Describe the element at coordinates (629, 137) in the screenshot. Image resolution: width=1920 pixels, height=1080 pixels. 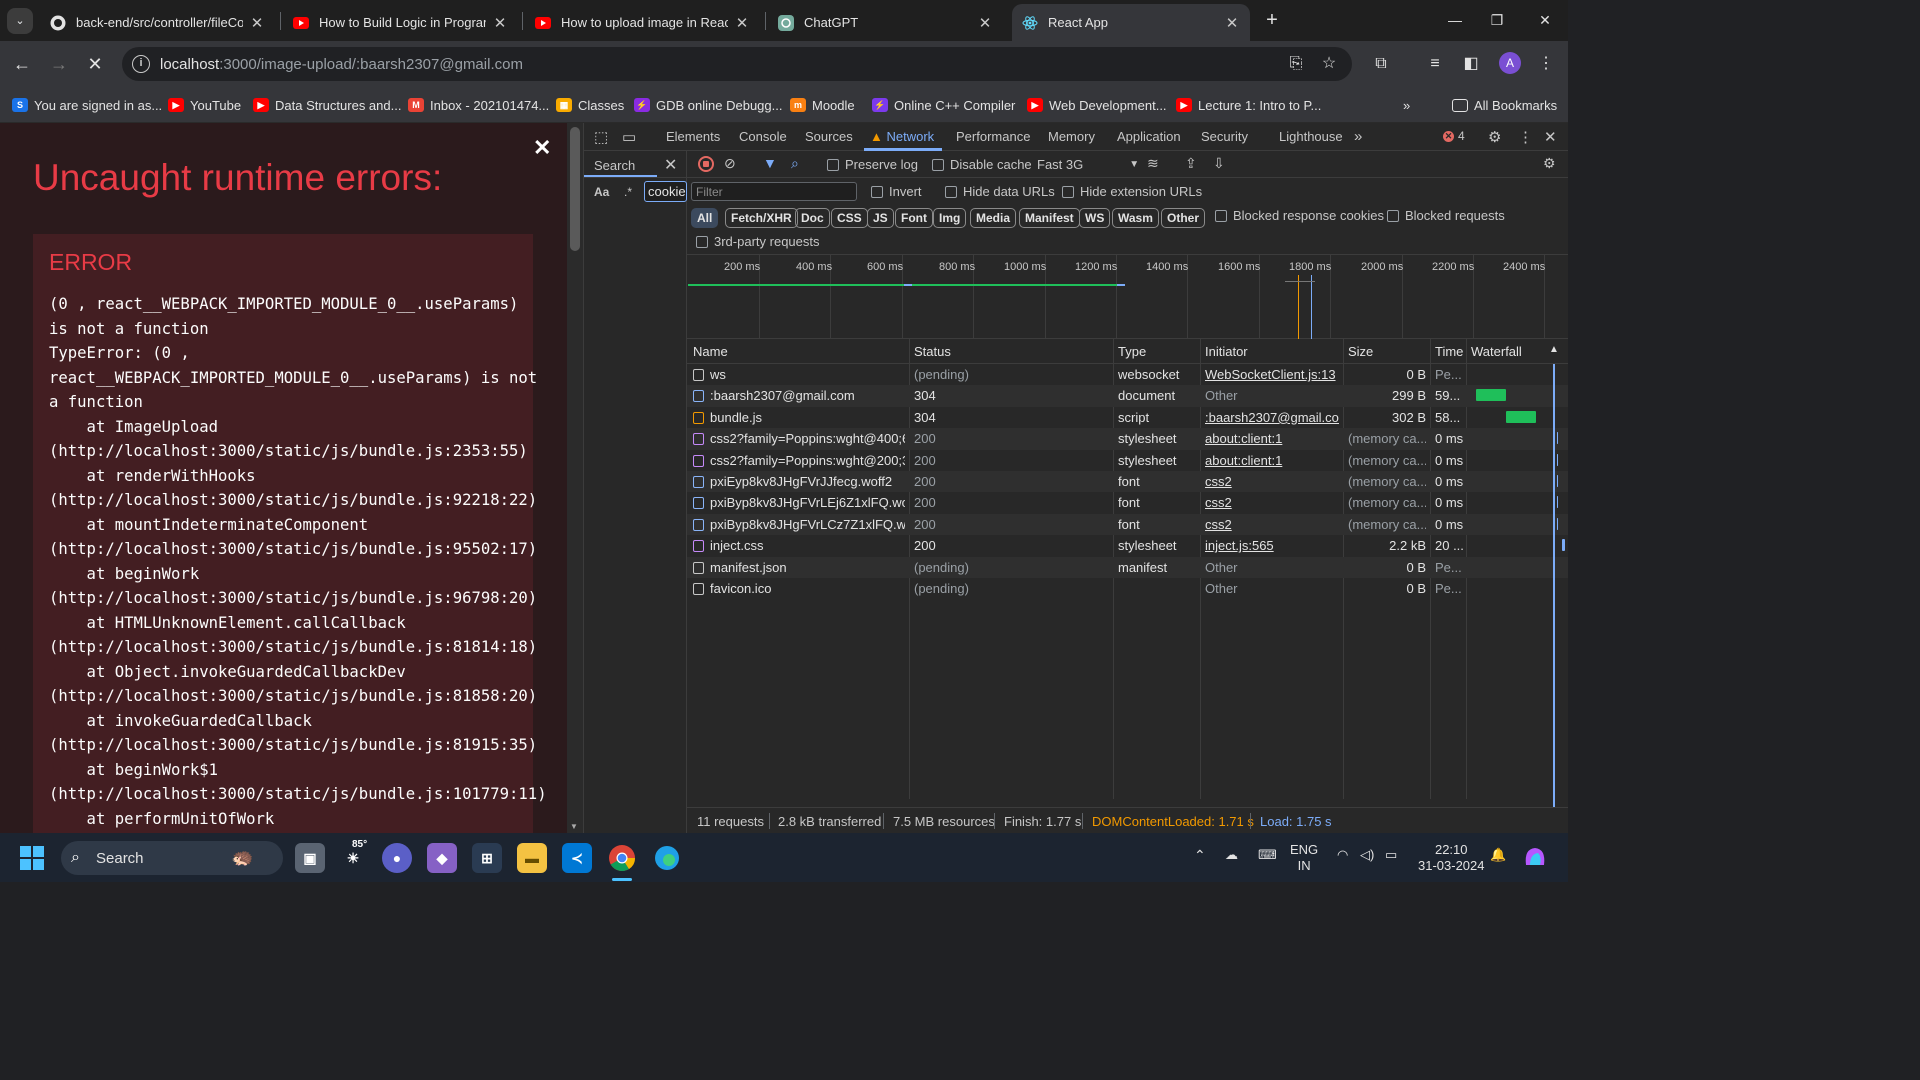
I see `device-toolbar-icon: ▭` at that location.